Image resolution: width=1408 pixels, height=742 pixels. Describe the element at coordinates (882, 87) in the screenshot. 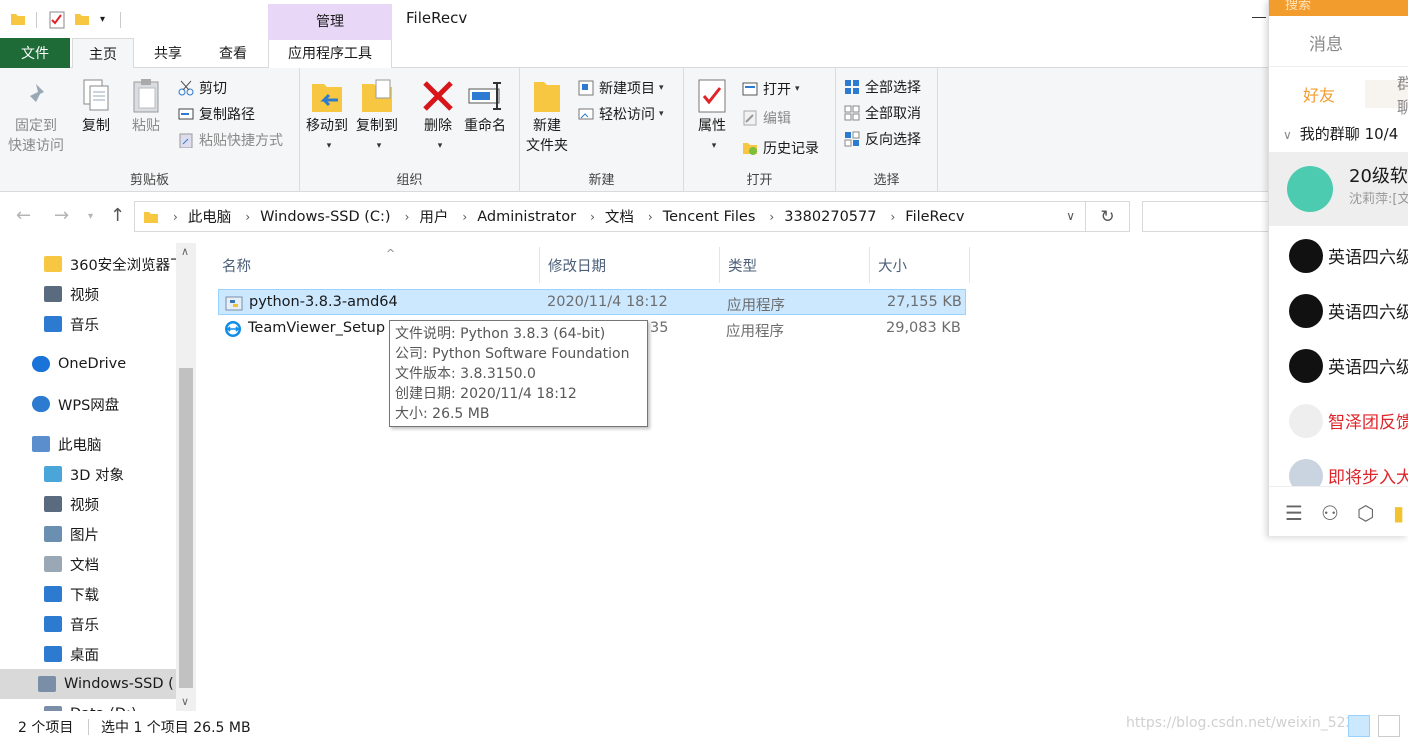

I see `select-all-button: 全部选择` at that location.